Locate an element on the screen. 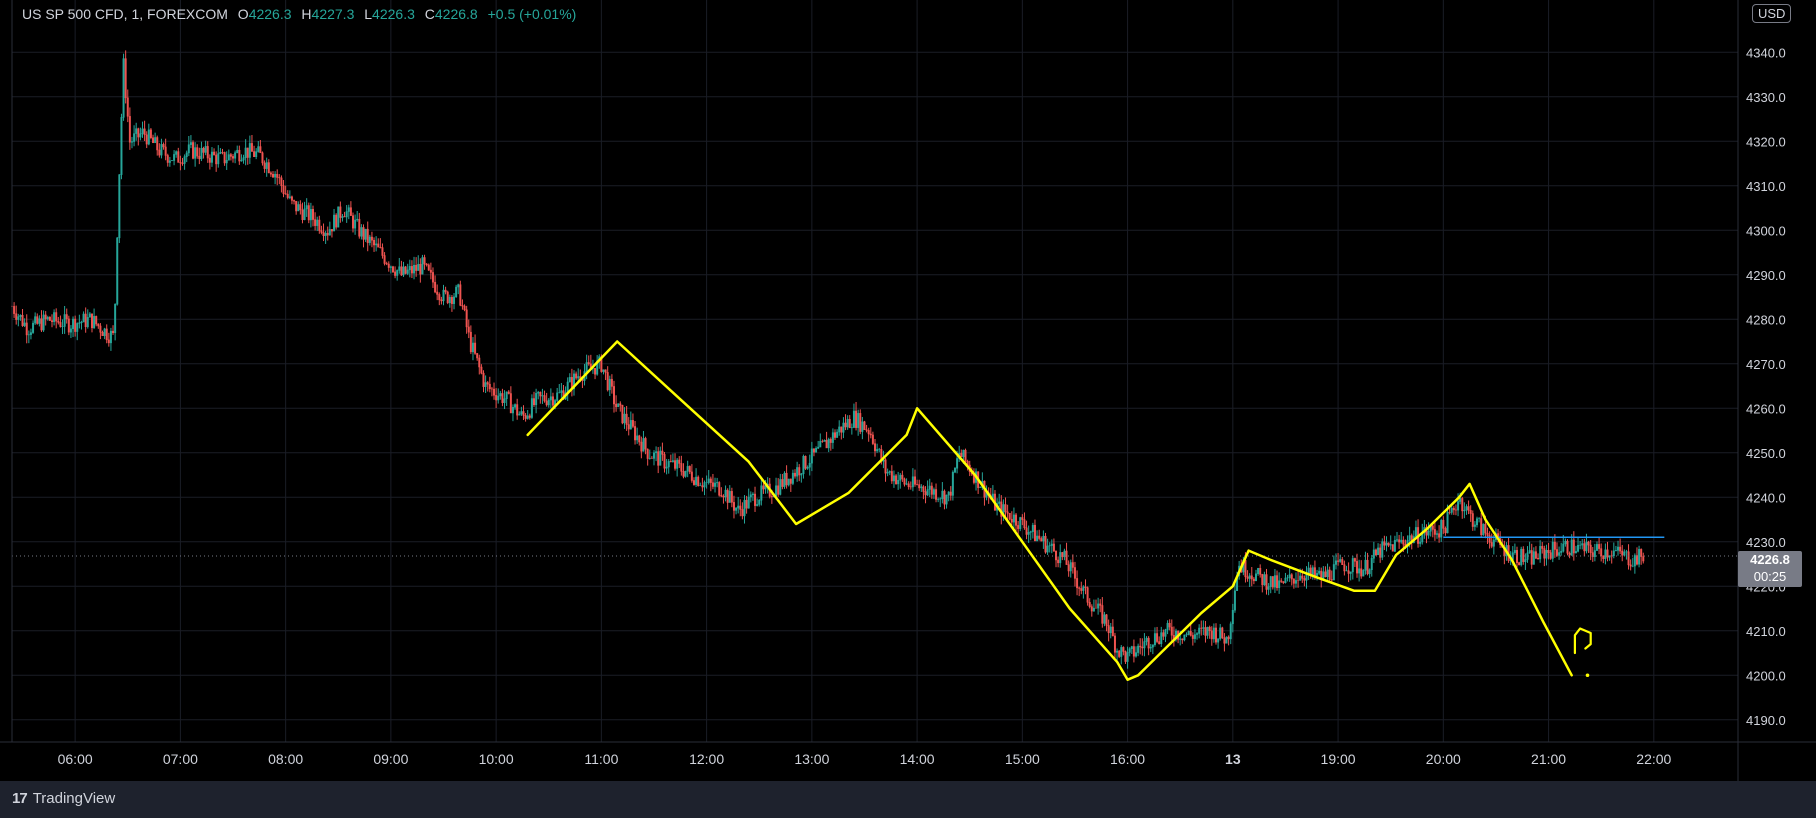 The image size is (1816, 818). open-key: O is located at coordinates (243, 14).